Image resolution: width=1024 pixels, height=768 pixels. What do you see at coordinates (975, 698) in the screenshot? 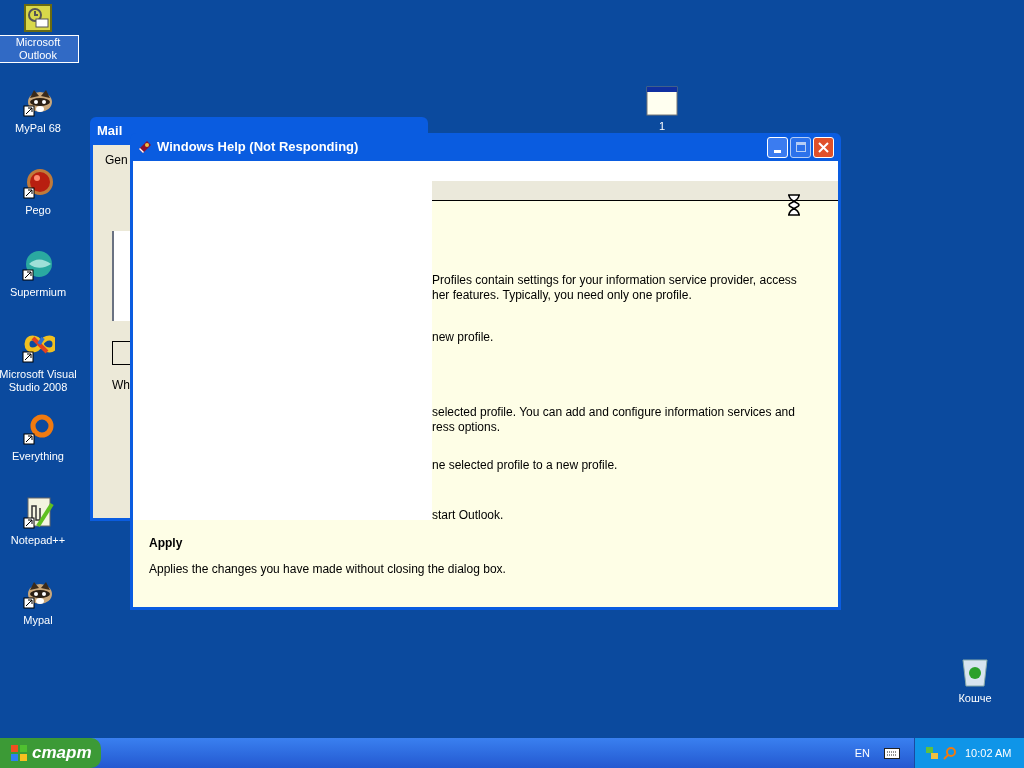
I see `desktop-icon-label: Кошче` at bounding box center [975, 698].